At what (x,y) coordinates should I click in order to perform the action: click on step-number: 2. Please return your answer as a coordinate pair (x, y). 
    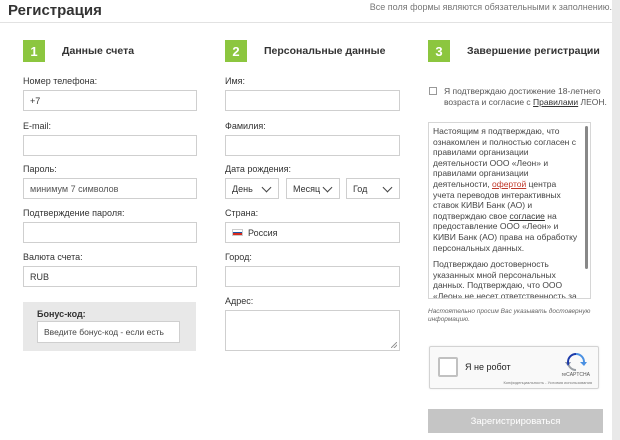
    Looking at the image, I should click on (236, 51).